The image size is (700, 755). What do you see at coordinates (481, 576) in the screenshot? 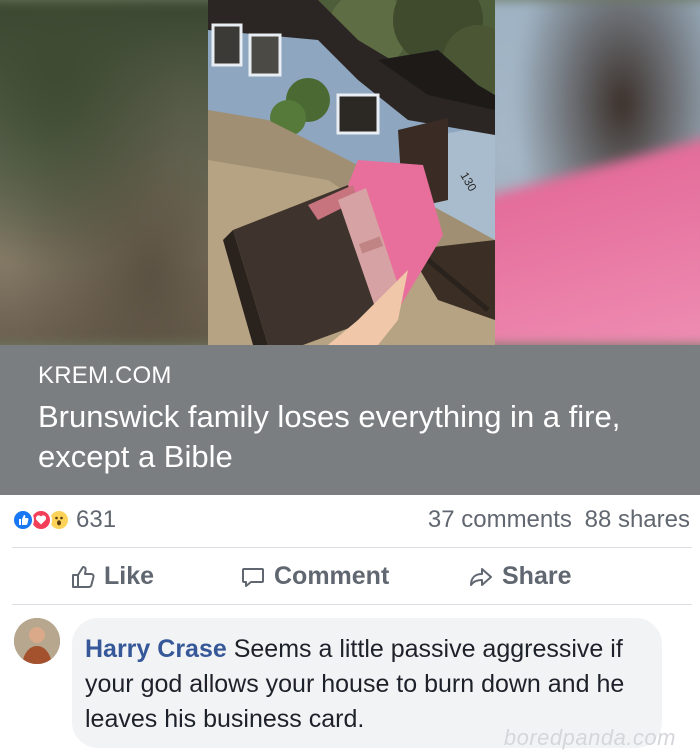
I see `share-arrow-icon` at bounding box center [481, 576].